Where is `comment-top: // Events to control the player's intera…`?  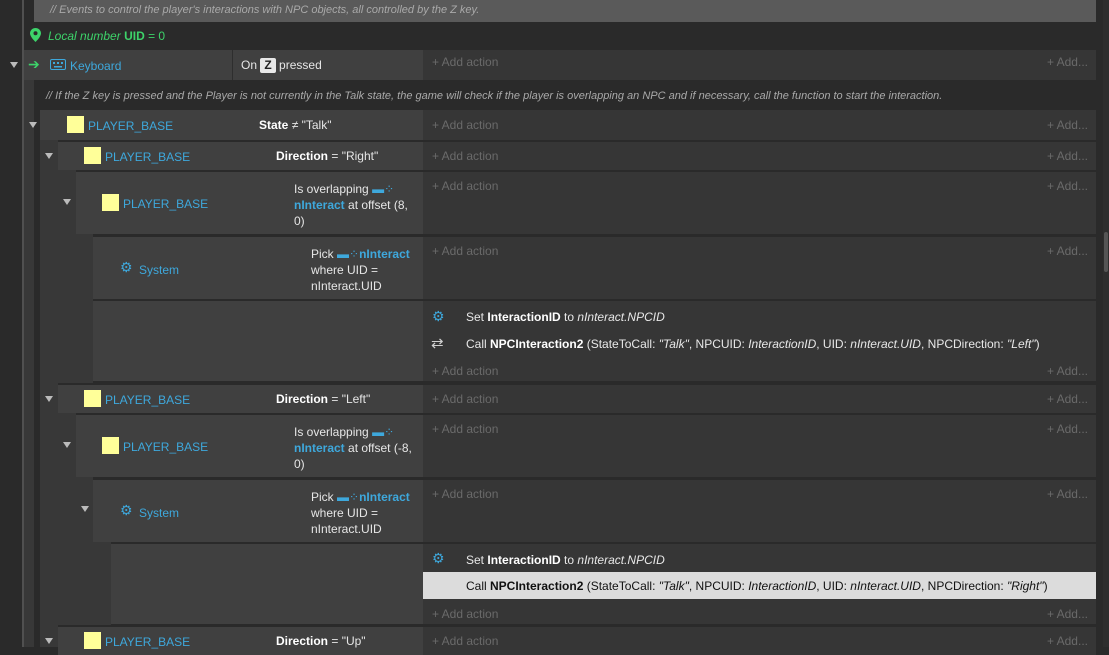 comment-top: // Events to control the player's intera… is located at coordinates (565, 11).